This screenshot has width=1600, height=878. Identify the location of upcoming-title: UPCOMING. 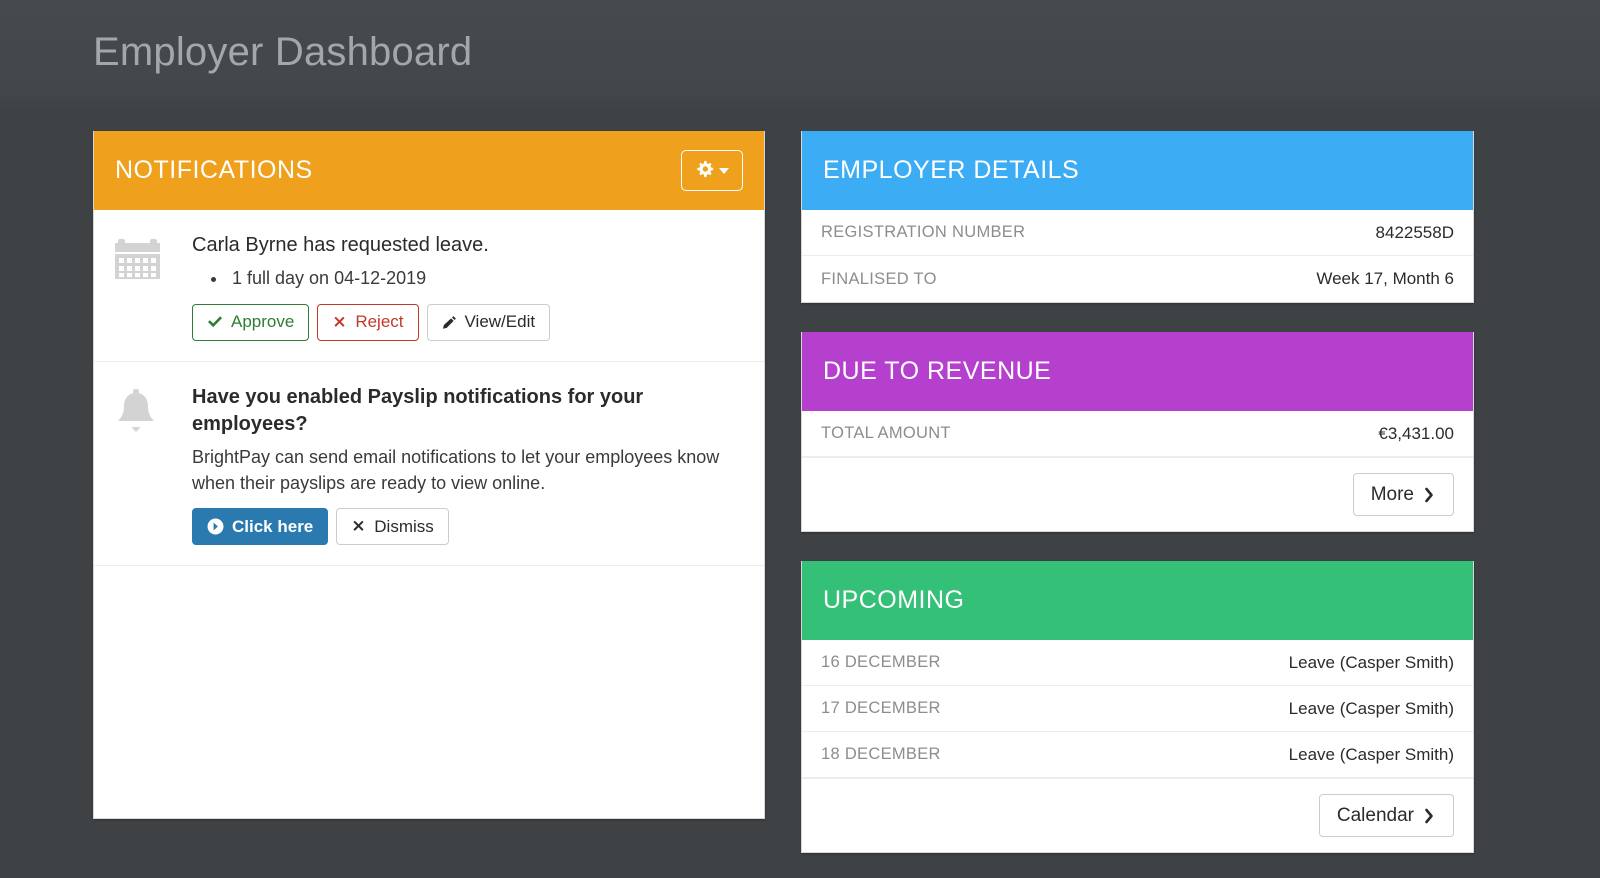
(894, 600).